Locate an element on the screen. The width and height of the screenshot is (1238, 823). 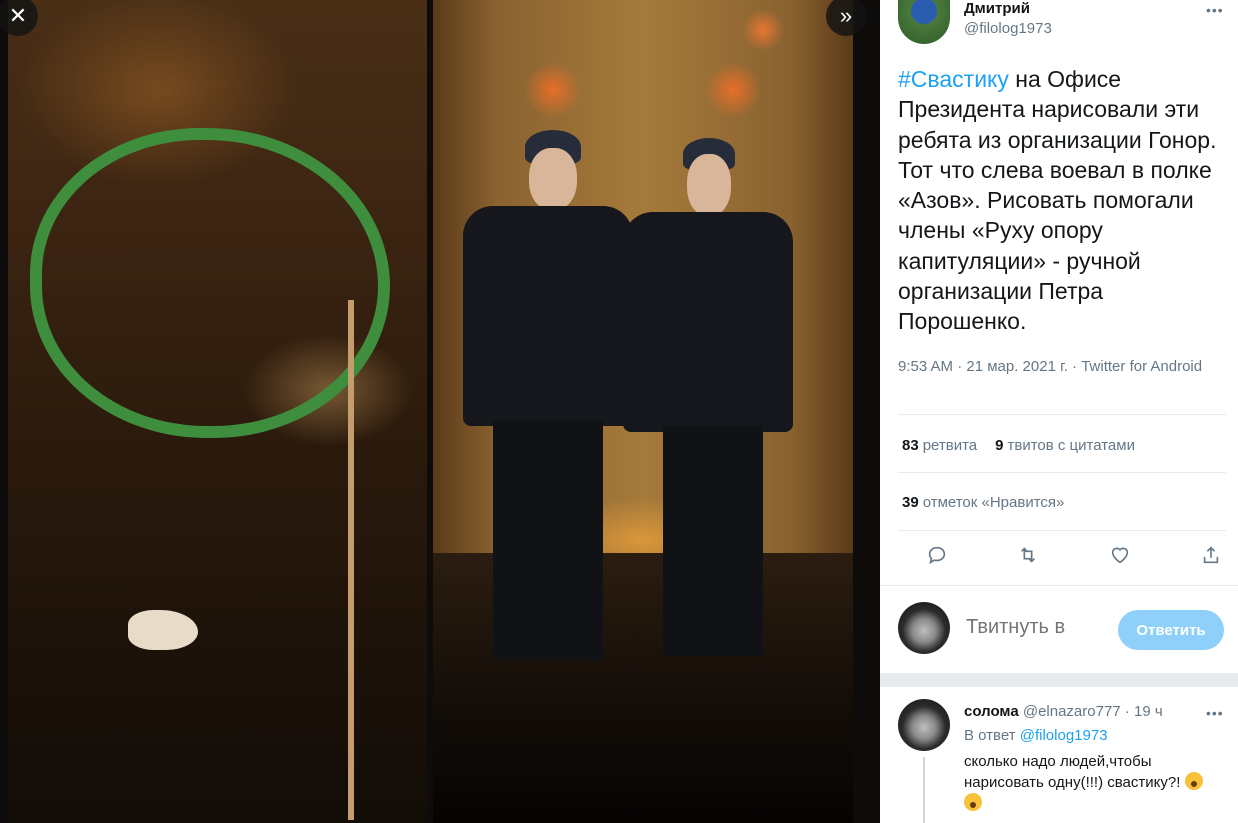
author-name: Дмитрий is located at coordinates (1008, 9).